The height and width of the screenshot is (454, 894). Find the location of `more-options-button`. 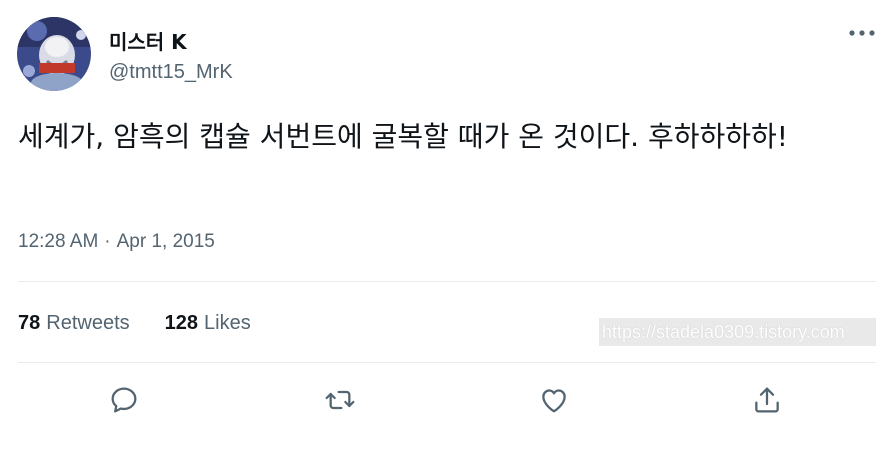

more-options-button is located at coordinates (862, 33).